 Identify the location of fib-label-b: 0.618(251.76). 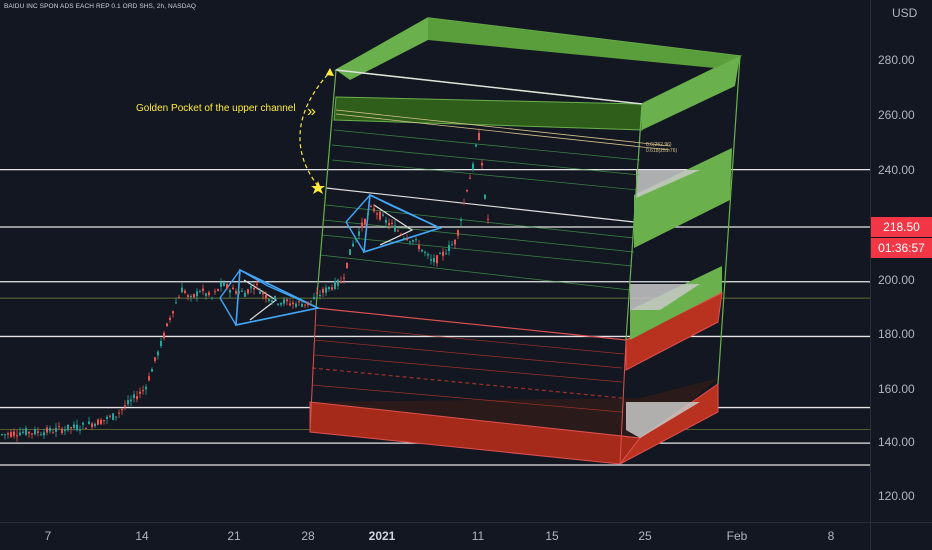
(661, 151).